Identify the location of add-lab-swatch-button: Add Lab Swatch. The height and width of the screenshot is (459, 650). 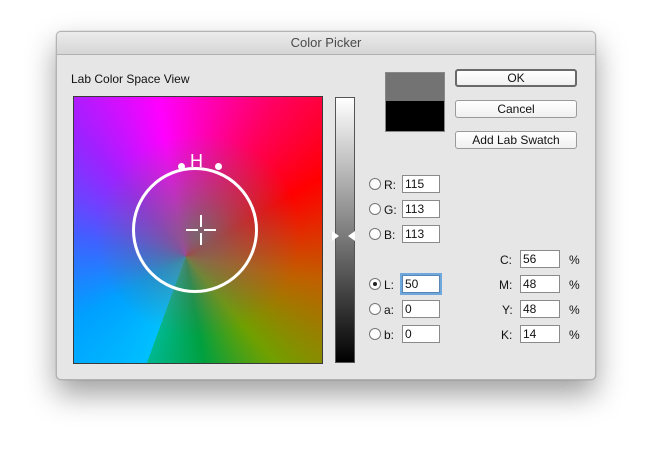
(516, 140).